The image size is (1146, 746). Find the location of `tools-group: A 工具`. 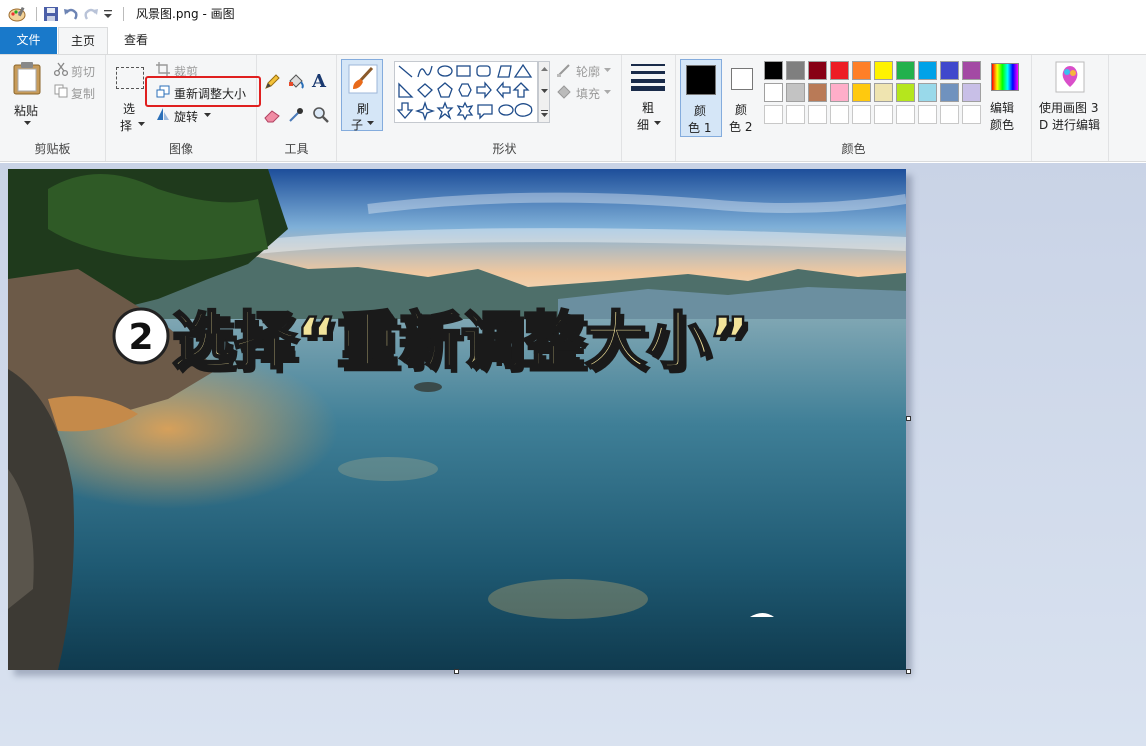

tools-group: A 工具 is located at coordinates (297, 108).